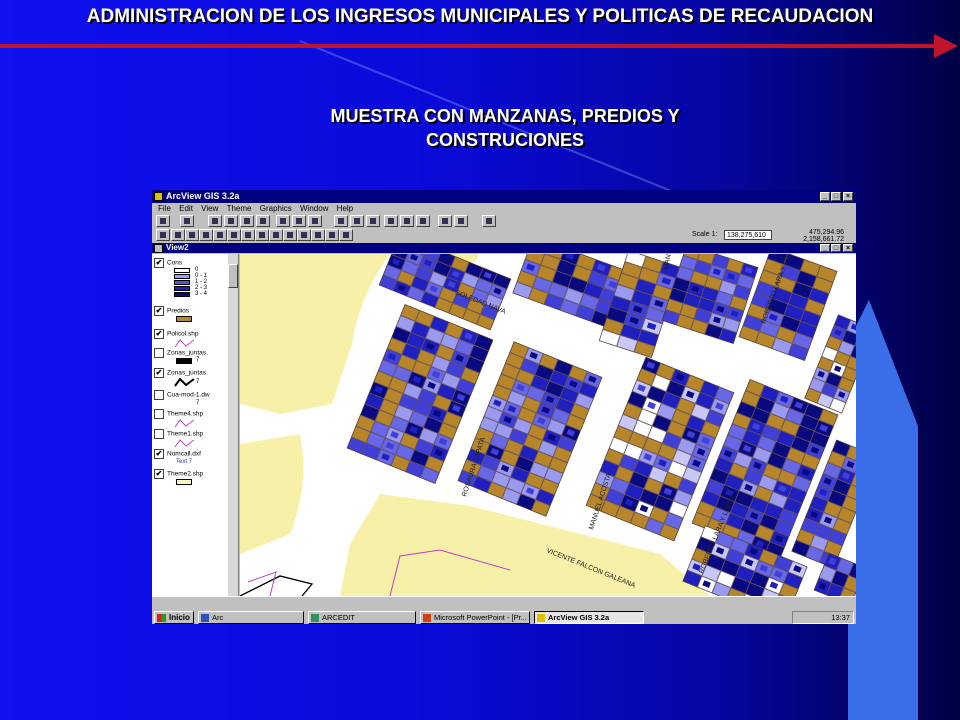  What do you see at coordinates (373, 221) in the screenshot?
I see `zoom-selected-button` at bounding box center [373, 221].